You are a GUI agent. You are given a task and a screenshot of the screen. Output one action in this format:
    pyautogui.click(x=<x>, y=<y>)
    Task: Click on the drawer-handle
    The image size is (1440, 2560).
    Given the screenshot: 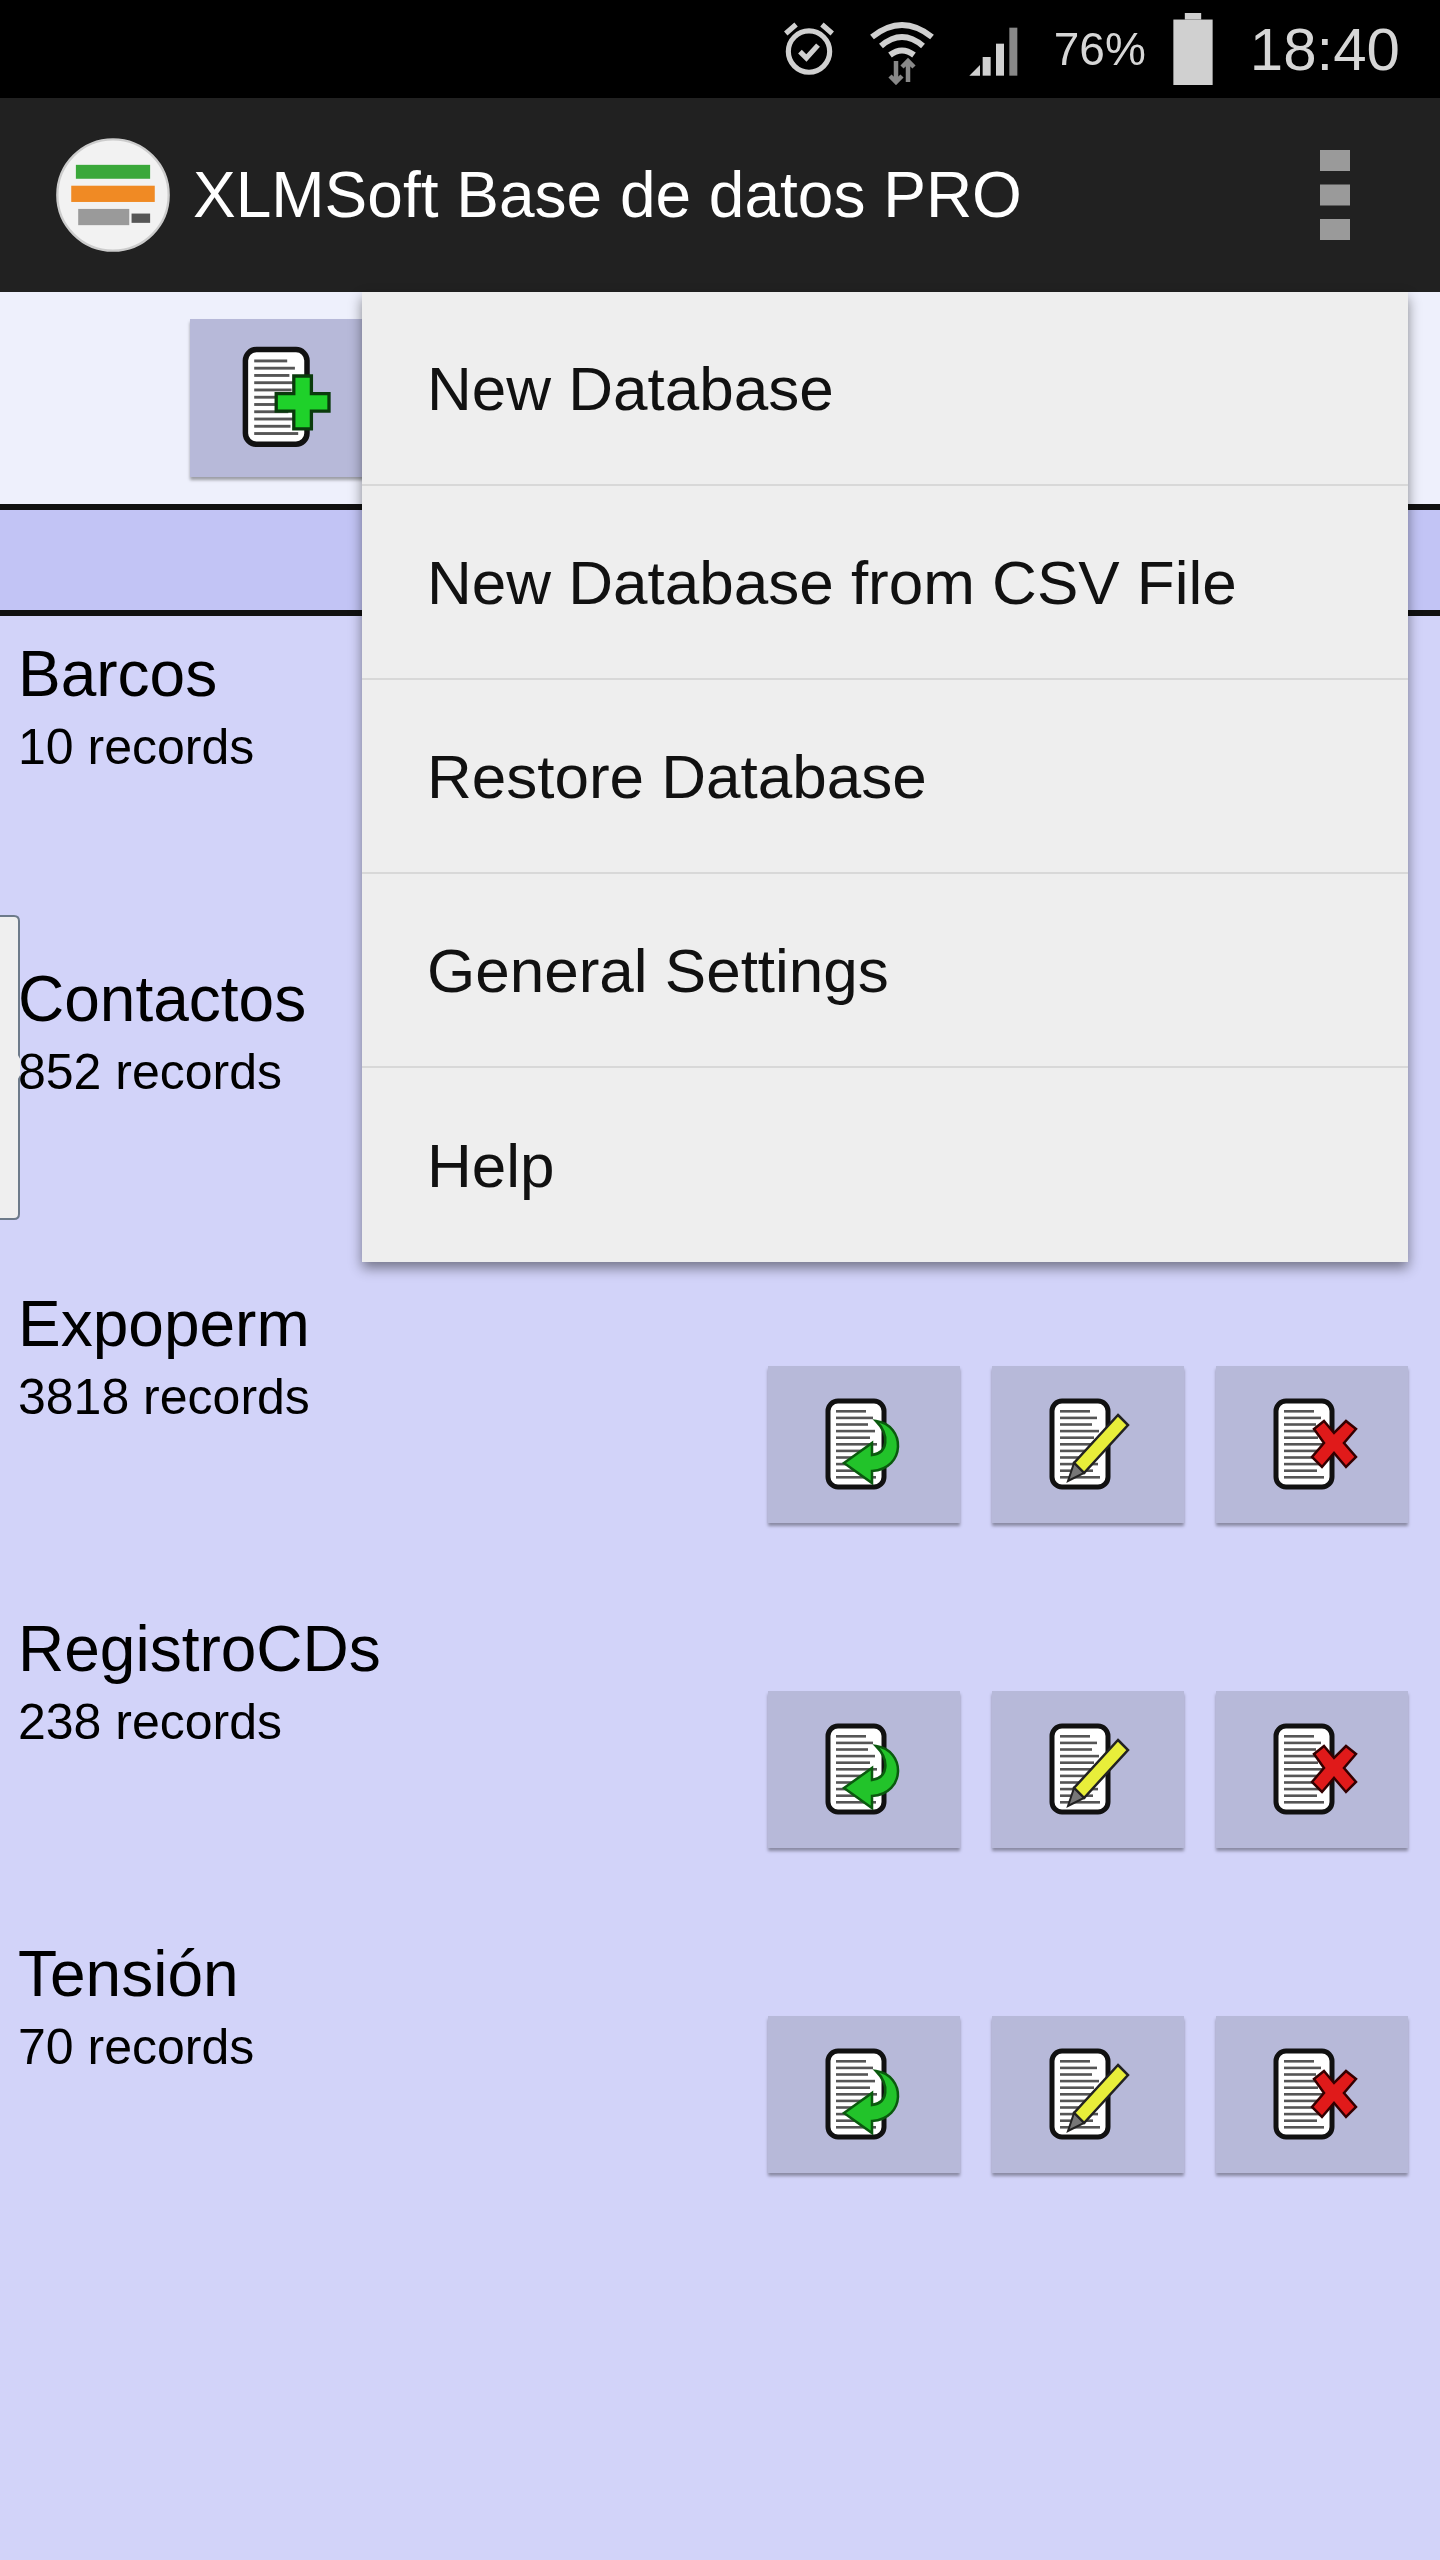 What is the action you would take?
    pyautogui.click(x=10, y=1067)
    